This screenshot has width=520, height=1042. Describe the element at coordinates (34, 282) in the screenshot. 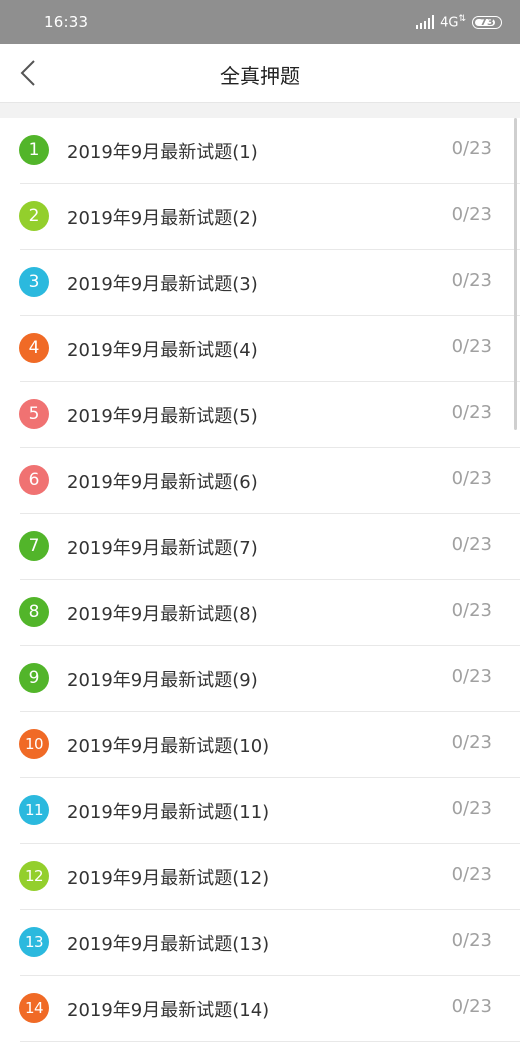

I see `number-badge: 3` at that location.